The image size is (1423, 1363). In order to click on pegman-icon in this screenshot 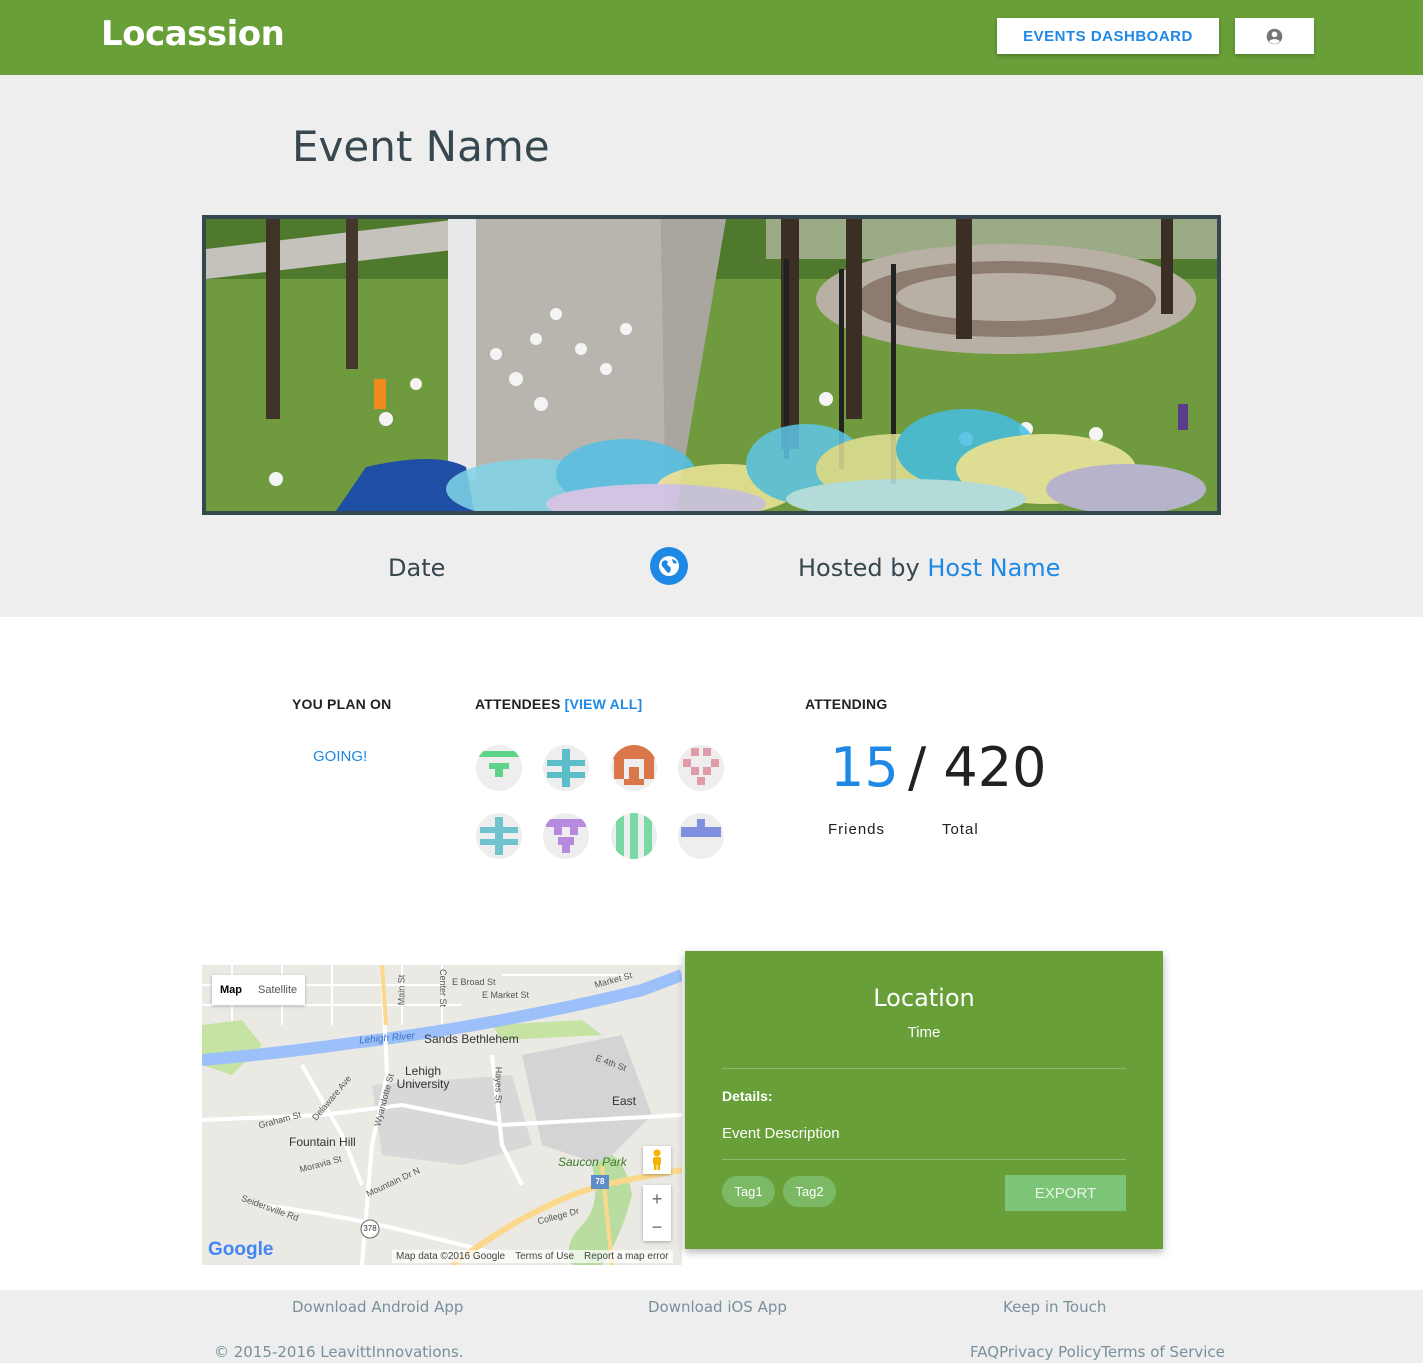, I will do `click(657, 1159)`.